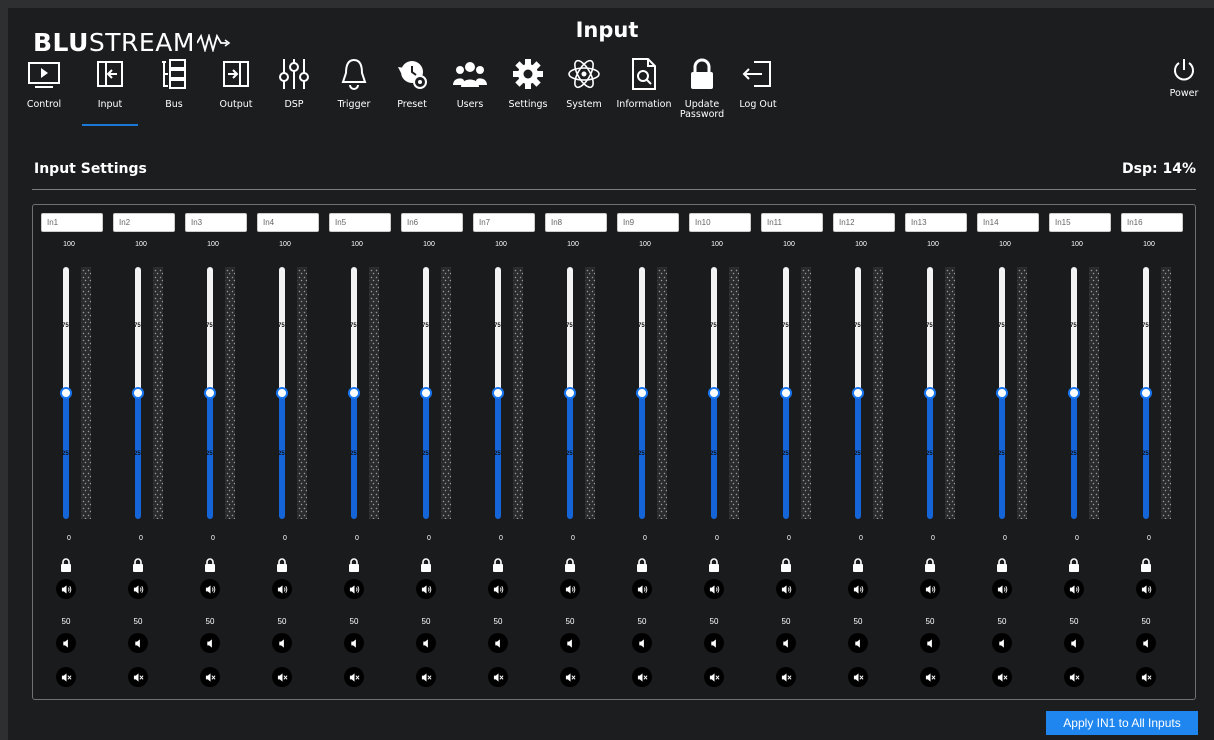 The width and height of the screenshot is (1214, 740). What do you see at coordinates (236, 89) in the screenshot?
I see `nav-item-output: Output` at bounding box center [236, 89].